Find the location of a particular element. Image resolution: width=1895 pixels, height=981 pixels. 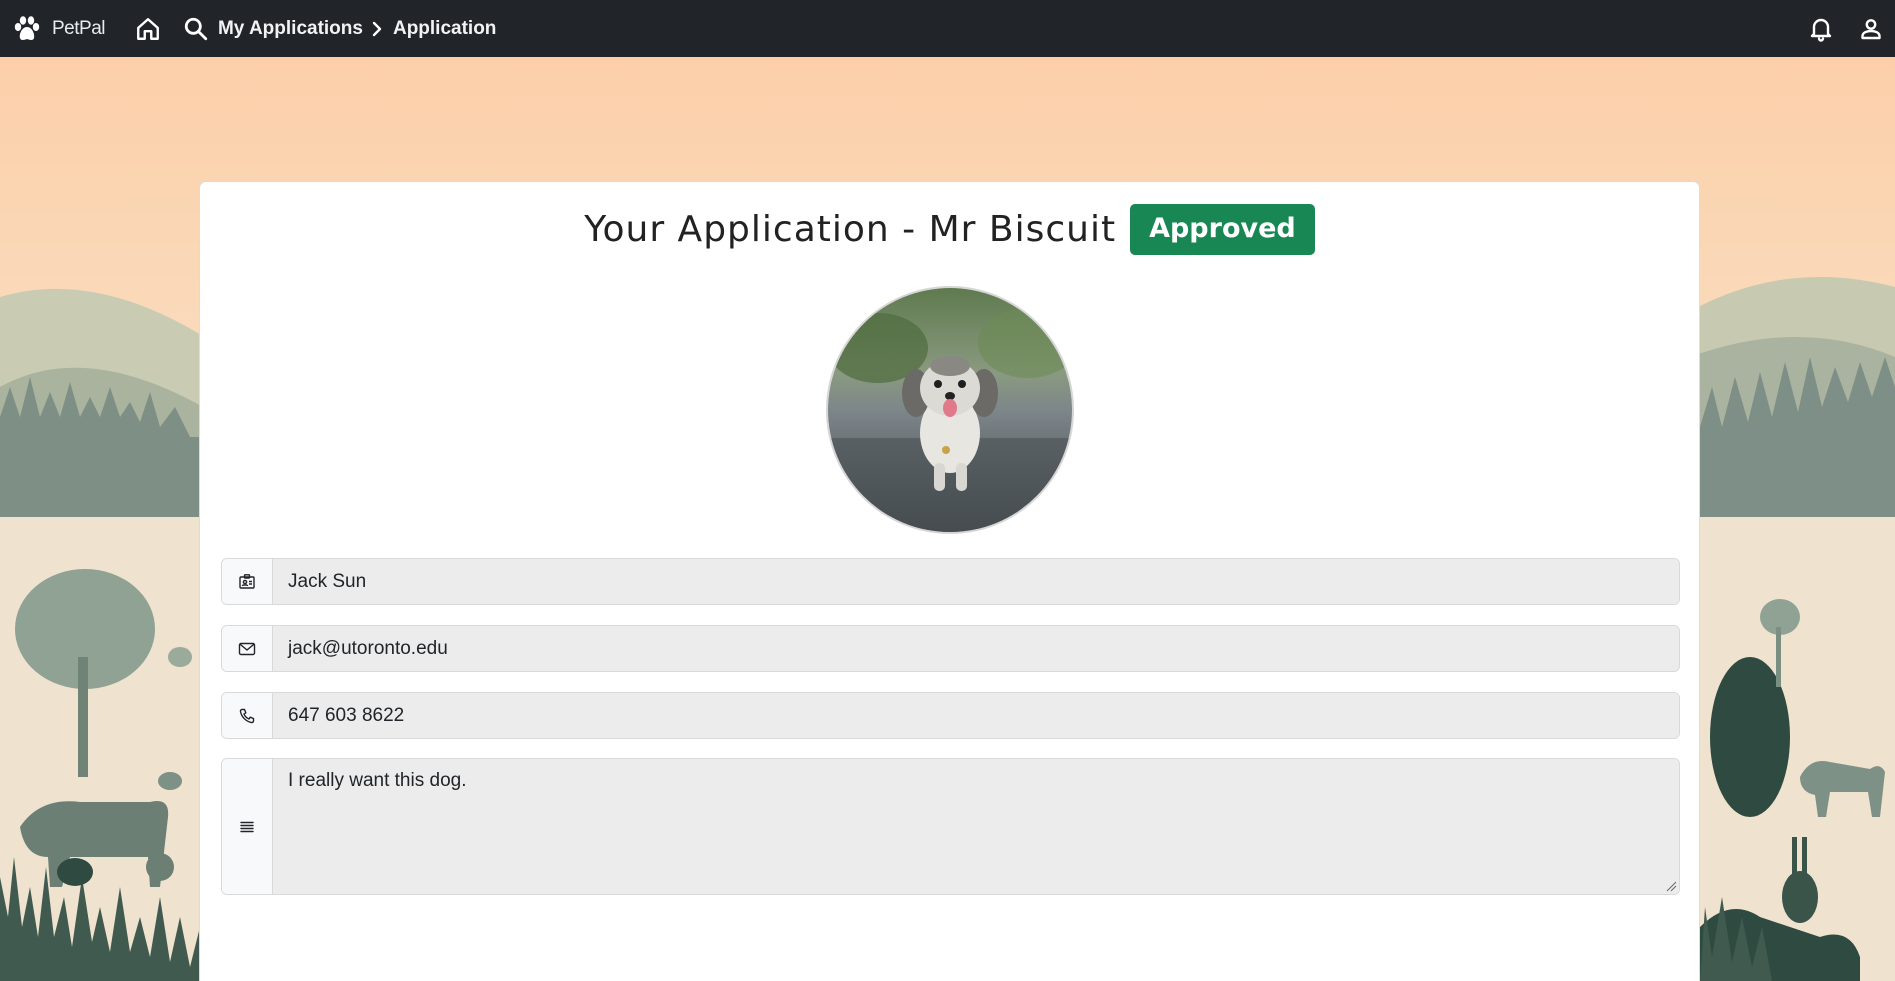

breadcrumb-application: Application is located at coordinates (444, 29).